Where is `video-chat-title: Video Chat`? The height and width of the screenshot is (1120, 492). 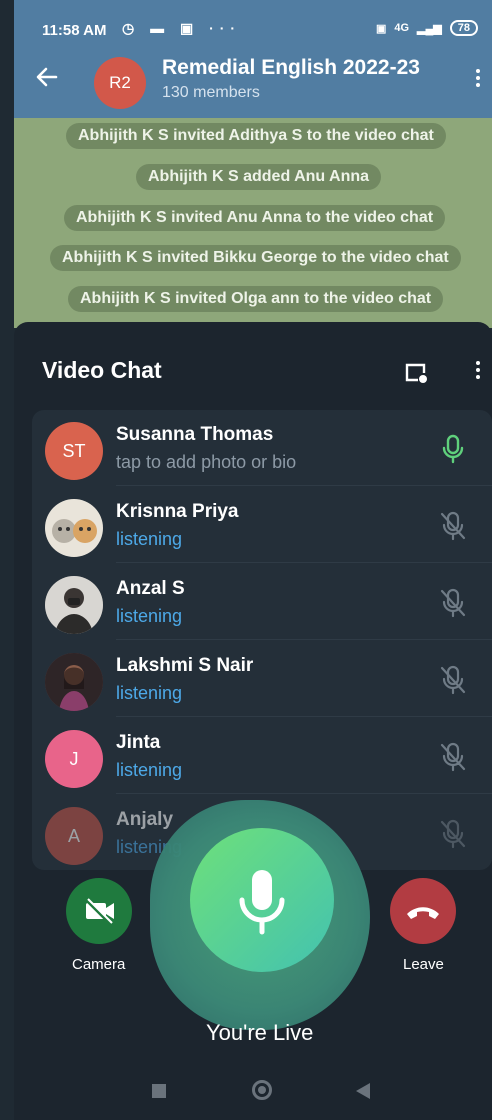 video-chat-title: Video Chat is located at coordinates (102, 370).